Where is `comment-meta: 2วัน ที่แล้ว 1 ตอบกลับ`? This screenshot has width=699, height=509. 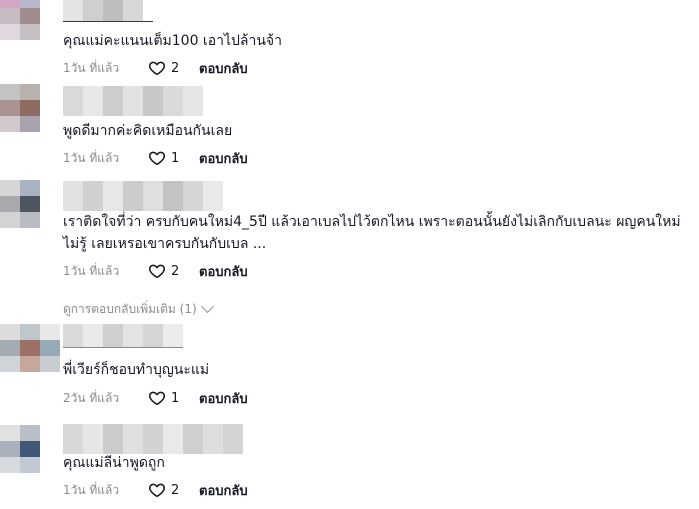
comment-meta: 2วัน ที่แล้ว 1 ตอบกลับ is located at coordinates (155, 398).